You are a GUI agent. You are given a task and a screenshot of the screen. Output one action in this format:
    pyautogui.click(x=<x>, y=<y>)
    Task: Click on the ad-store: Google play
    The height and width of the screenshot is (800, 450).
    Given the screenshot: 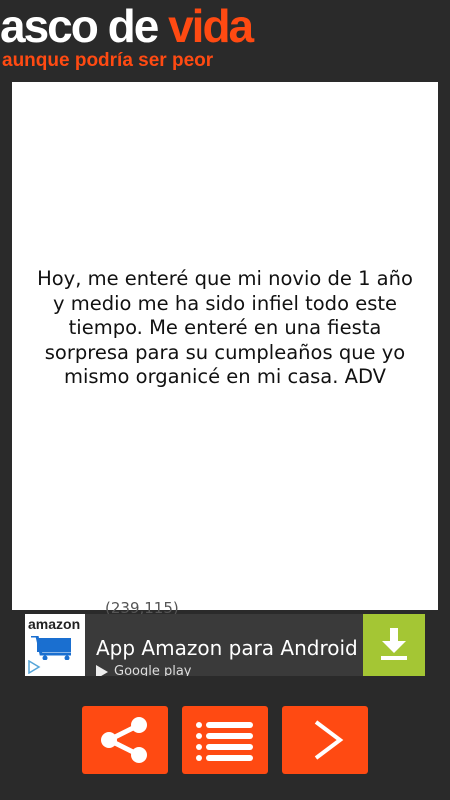 What is the action you would take?
    pyautogui.click(x=144, y=670)
    